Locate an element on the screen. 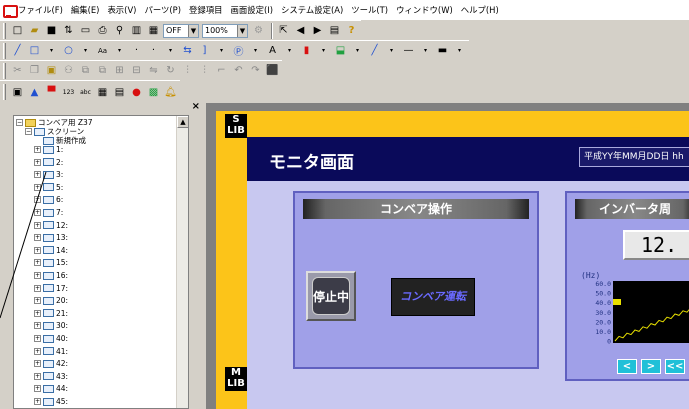  tree-screen-item: +12: is located at coordinates (51, 225).